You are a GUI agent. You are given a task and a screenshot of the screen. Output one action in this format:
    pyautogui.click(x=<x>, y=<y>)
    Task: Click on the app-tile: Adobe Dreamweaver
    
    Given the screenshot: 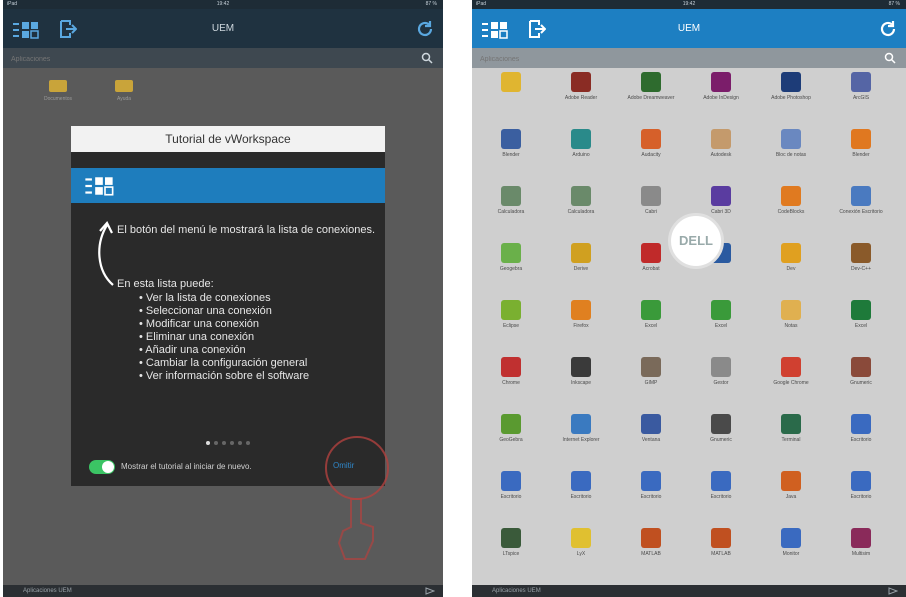 What is the action you would take?
    pyautogui.click(x=651, y=86)
    